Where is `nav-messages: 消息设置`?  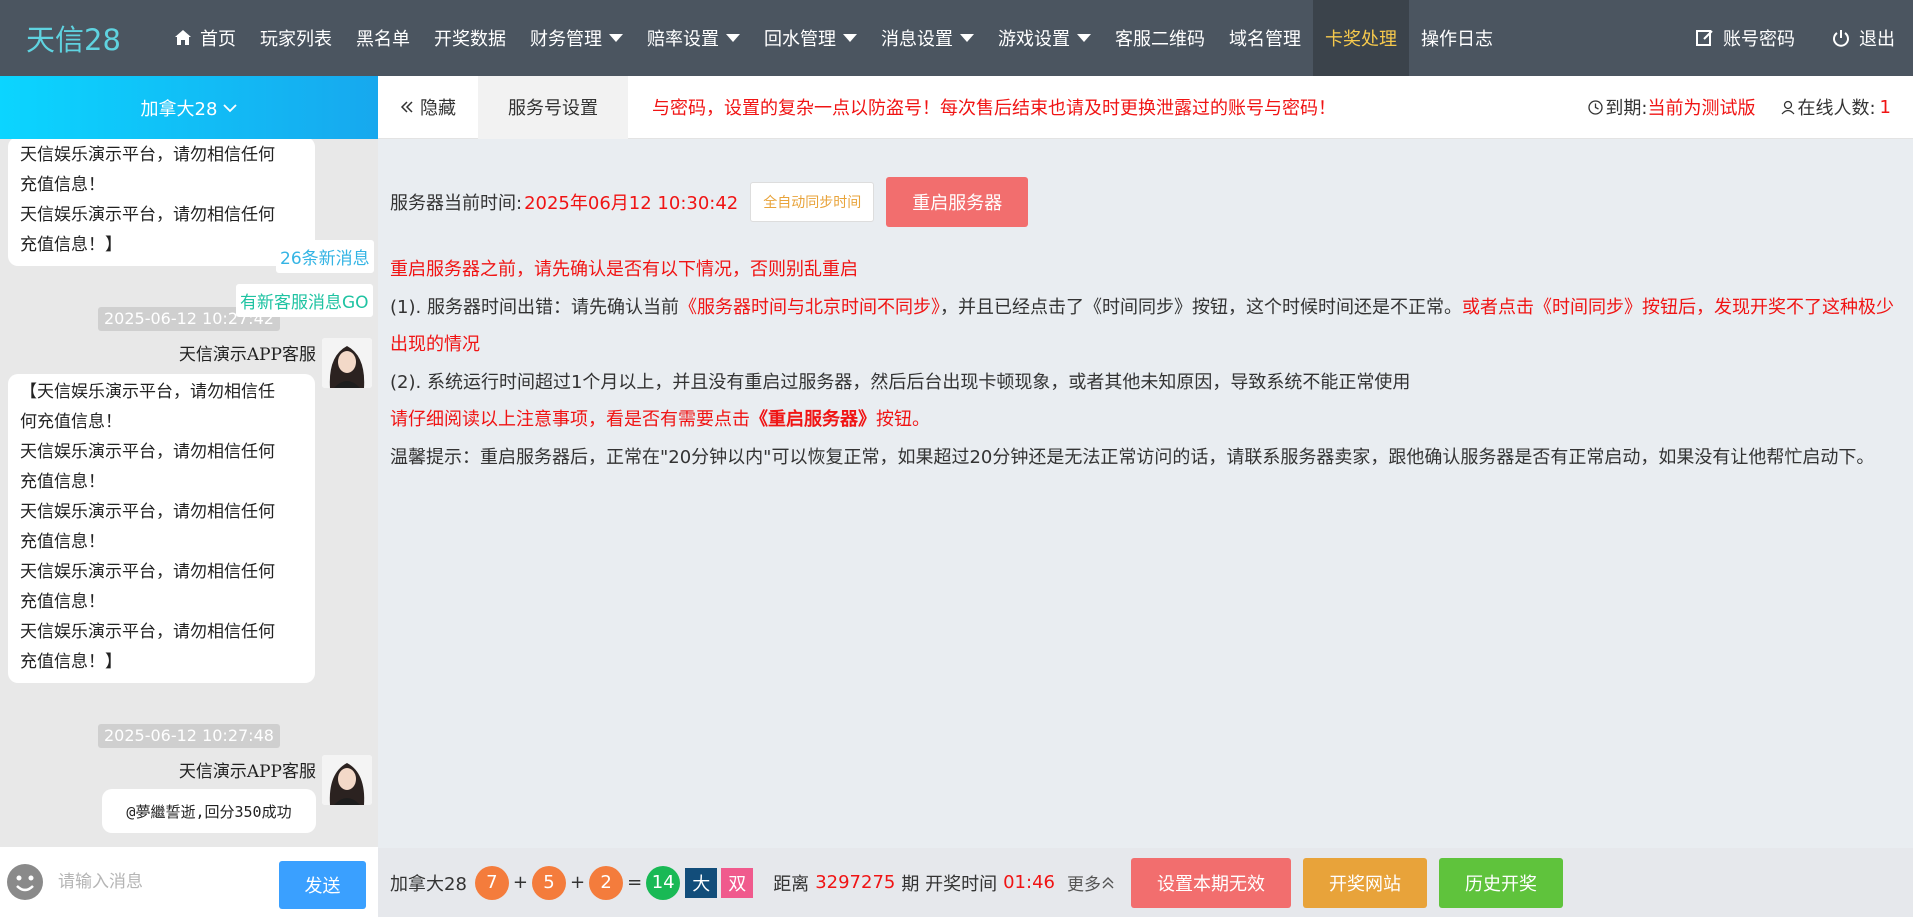
nav-messages: 消息设置 is located at coordinates (927, 38).